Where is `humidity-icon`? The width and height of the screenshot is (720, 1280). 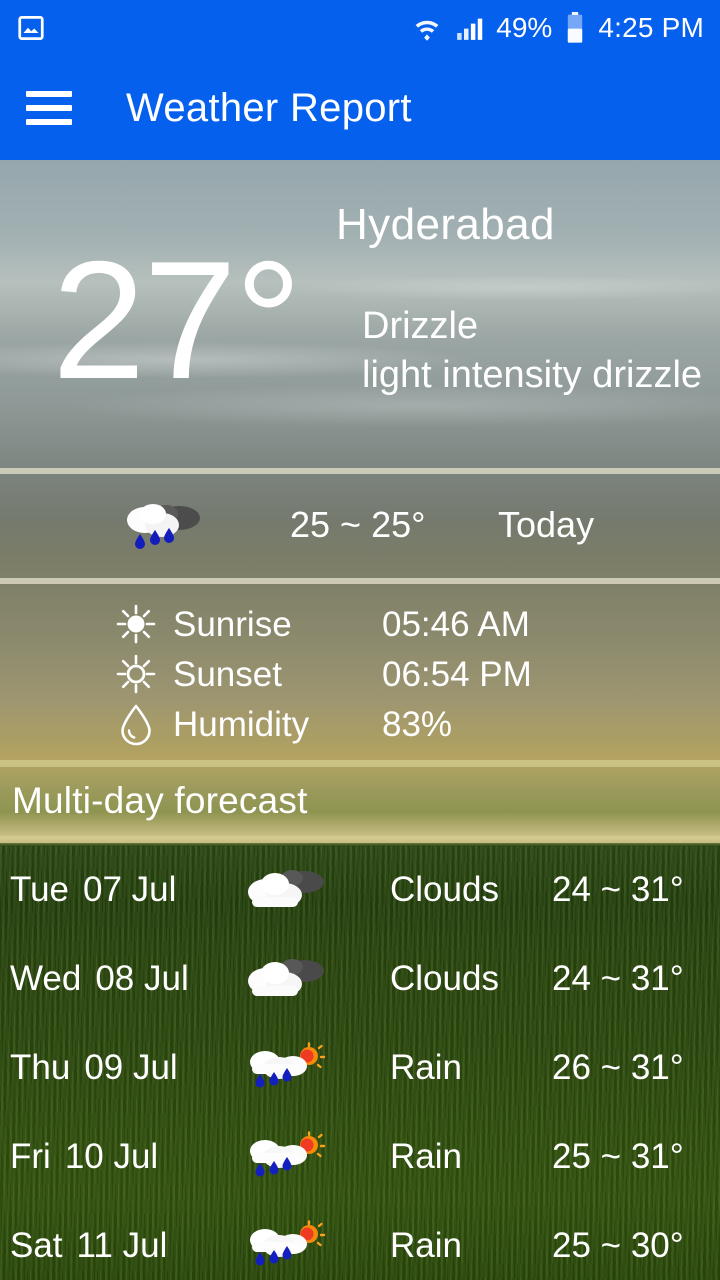 humidity-icon is located at coordinates (136, 724).